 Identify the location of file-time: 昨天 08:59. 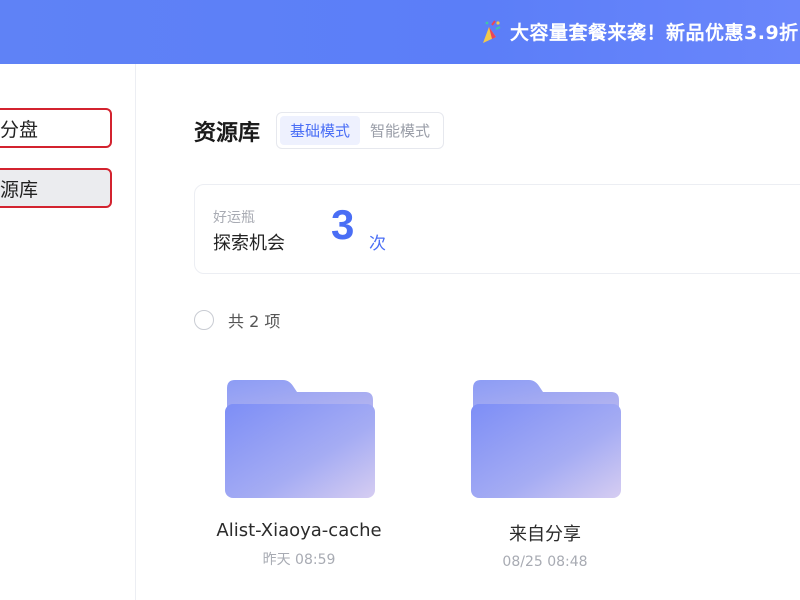
(299, 560).